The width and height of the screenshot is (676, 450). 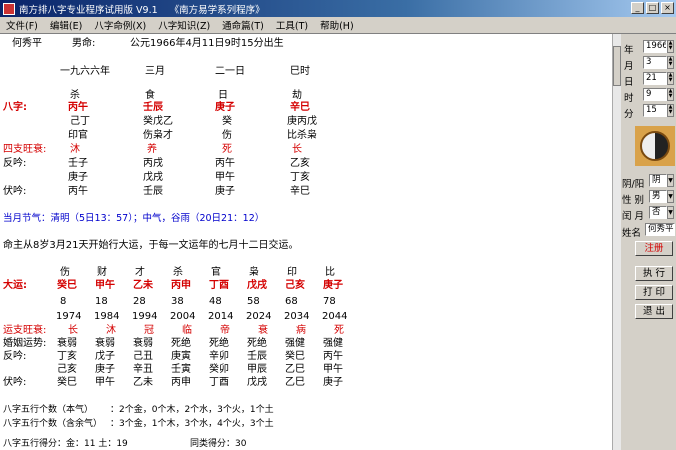 What do you see at coordinates (88, 10) in the screenshot?
I see `window-title: 南方排八字专业程序试用版 V9.1` at bounding box center [88, 10].